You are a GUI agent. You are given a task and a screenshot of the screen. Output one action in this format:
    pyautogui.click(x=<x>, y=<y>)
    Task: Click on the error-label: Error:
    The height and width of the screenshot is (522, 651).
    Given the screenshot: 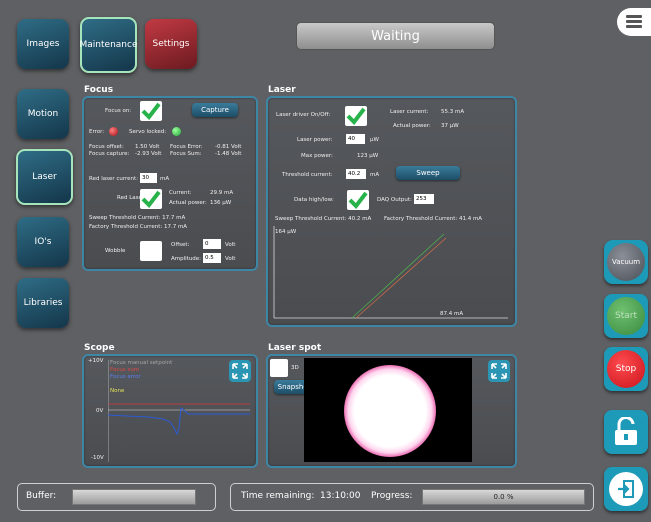 What is the action you would take?
    pyautogui.click(x=97, y=132)
    